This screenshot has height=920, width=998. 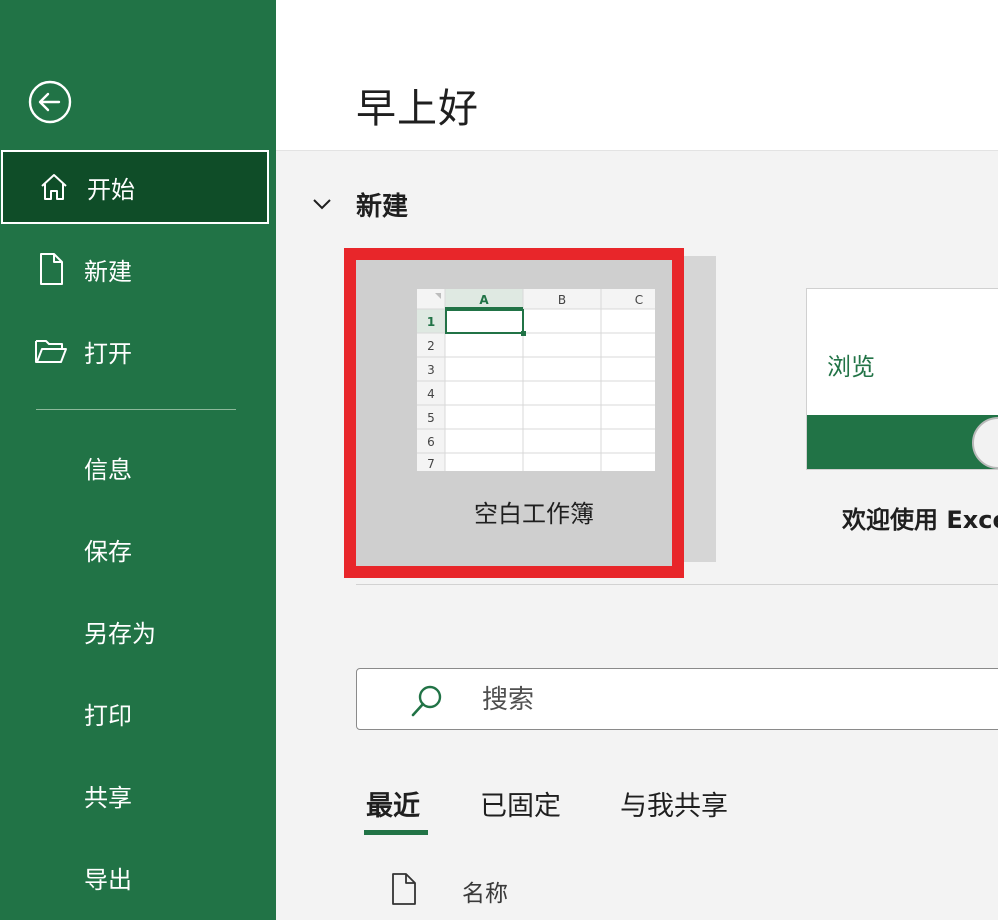 What do you see at coordinates (902, 379) in the screenshot?
I see `welcome-excel-thumbnail: 浏览` at bounding box center [902, 379].